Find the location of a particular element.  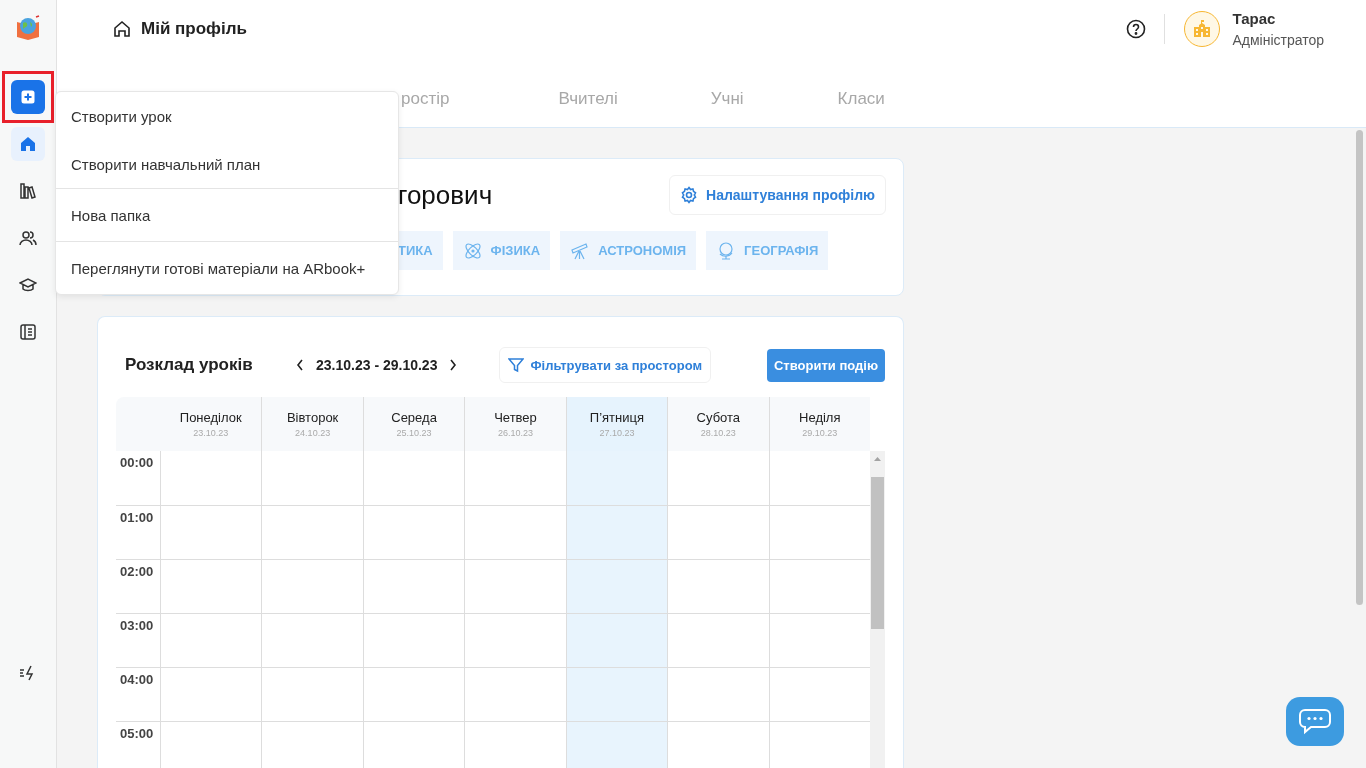

menu-item: Нова папка is located at coordinates (227, 215).